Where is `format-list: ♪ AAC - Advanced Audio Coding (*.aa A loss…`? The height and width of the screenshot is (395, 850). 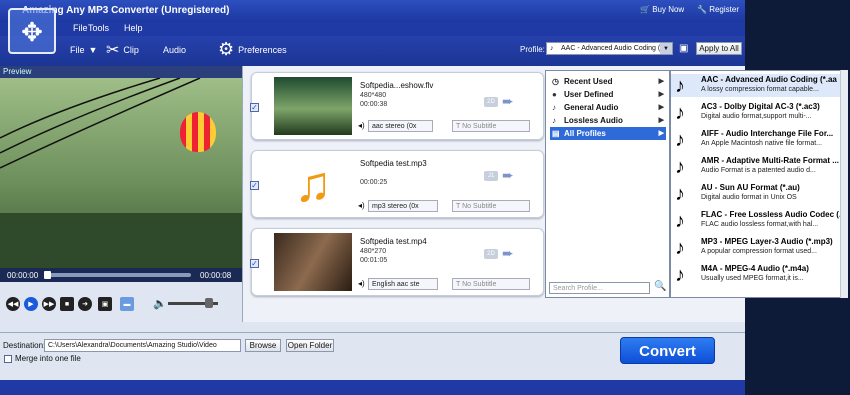 format-list: ♪ AAC - Advanced Audio Coding (*.aa A loss… is located at coordinates (759, 184).